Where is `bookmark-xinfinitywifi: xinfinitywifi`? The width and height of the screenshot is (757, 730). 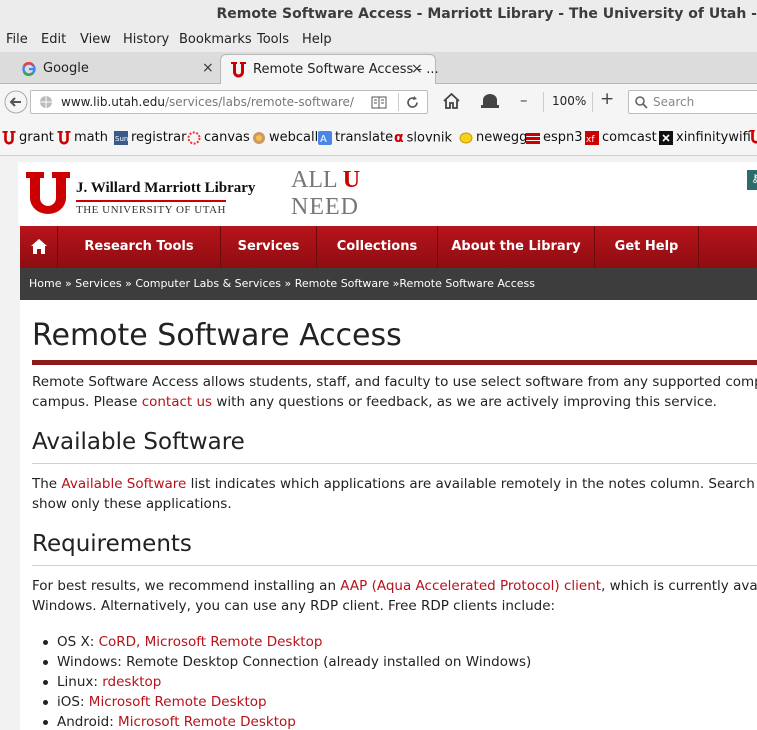
bookmark-xinfinitywifi: xinfinitywifi is located at coordinates (705, 137).